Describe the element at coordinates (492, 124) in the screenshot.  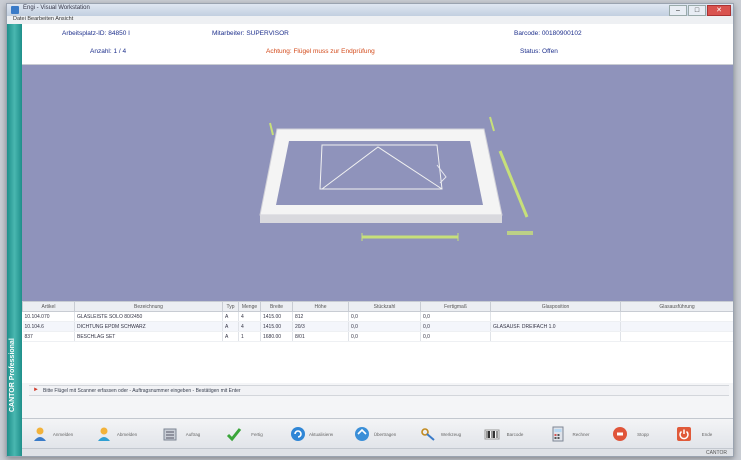
I see `axis-marker-right` at that location.